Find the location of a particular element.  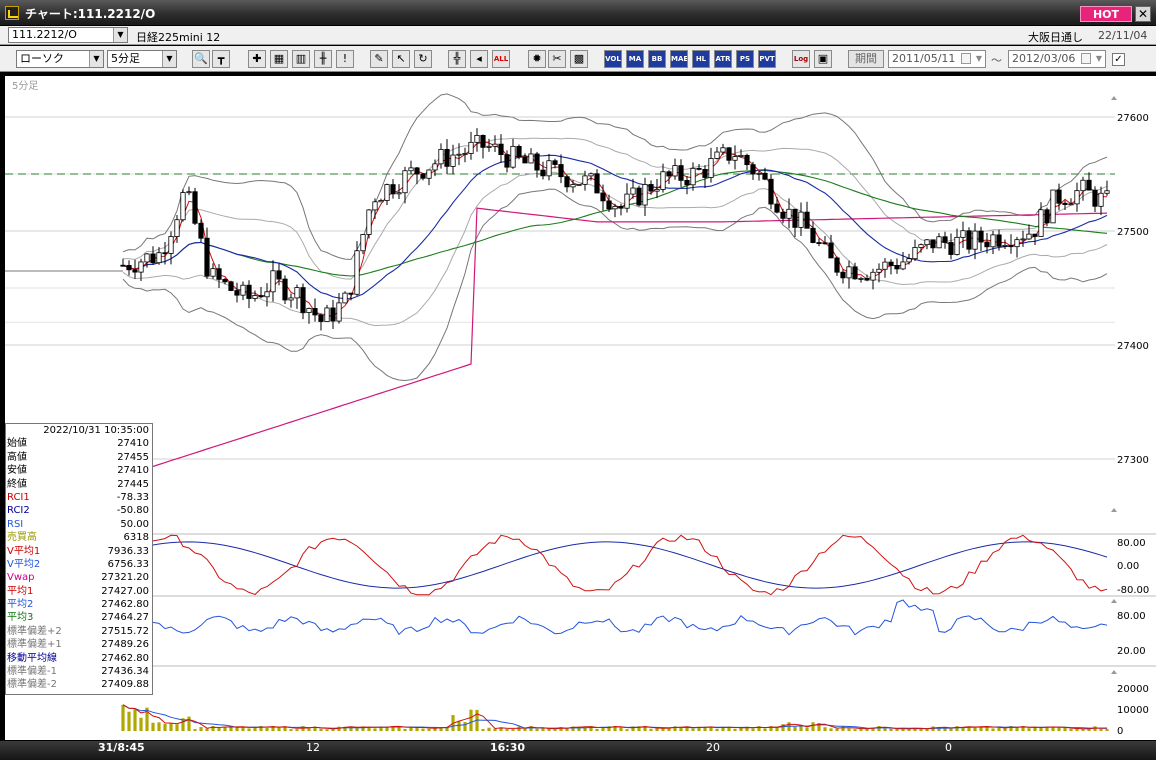

price-tick: 27600 is located at coordinates (1133, 118).